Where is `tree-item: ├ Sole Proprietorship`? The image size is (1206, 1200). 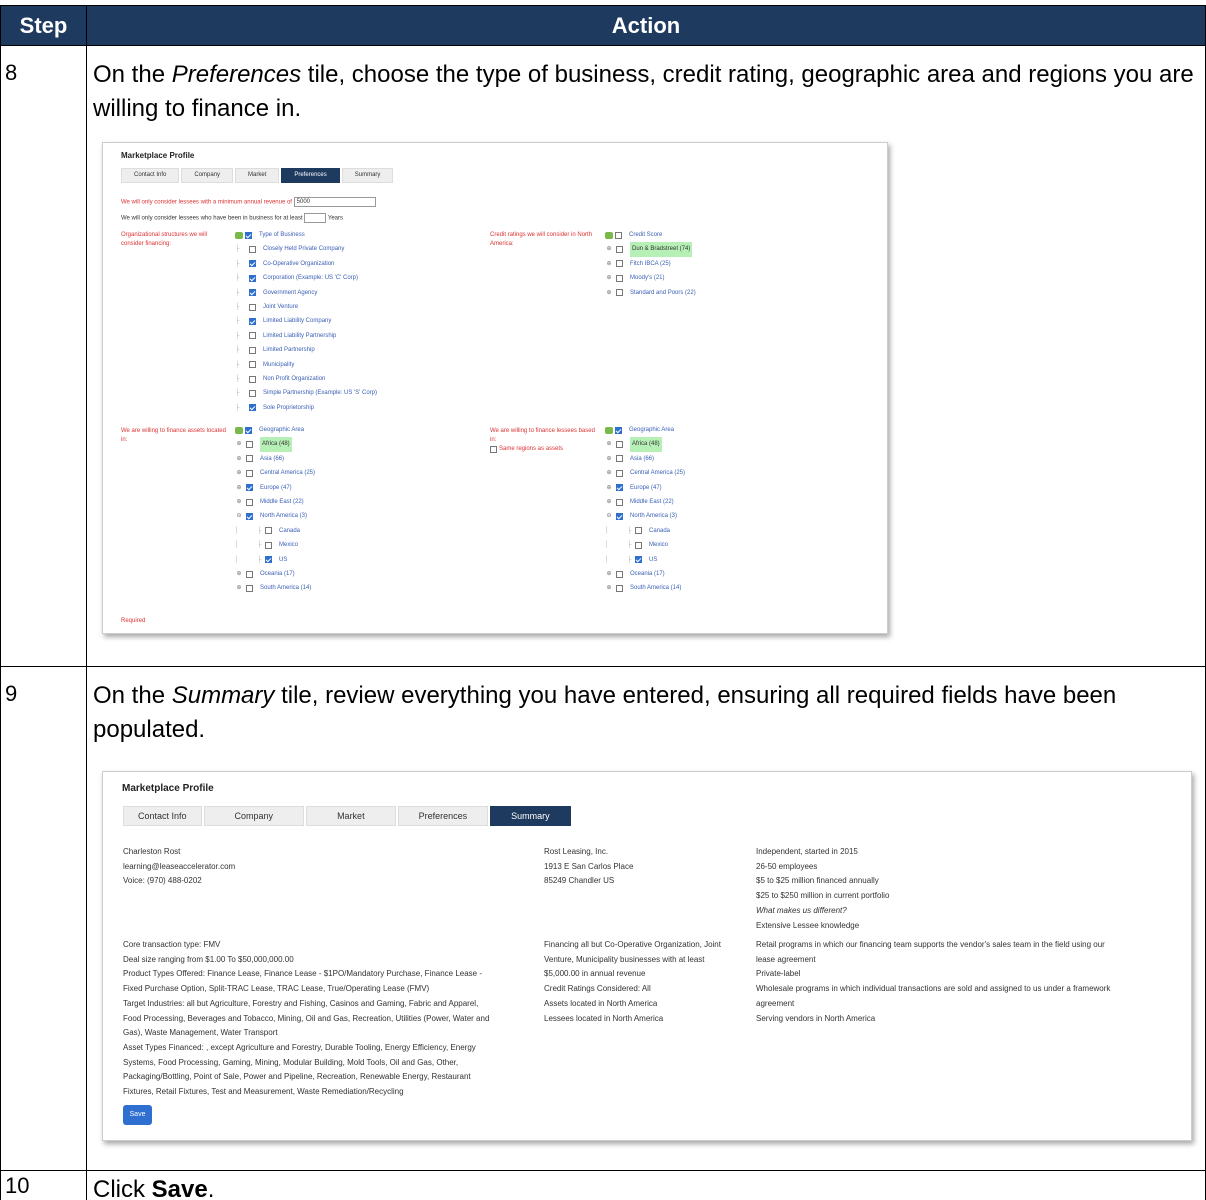 tree-item: ├ Sole Proprietorship is located at coordinates (306, 408).